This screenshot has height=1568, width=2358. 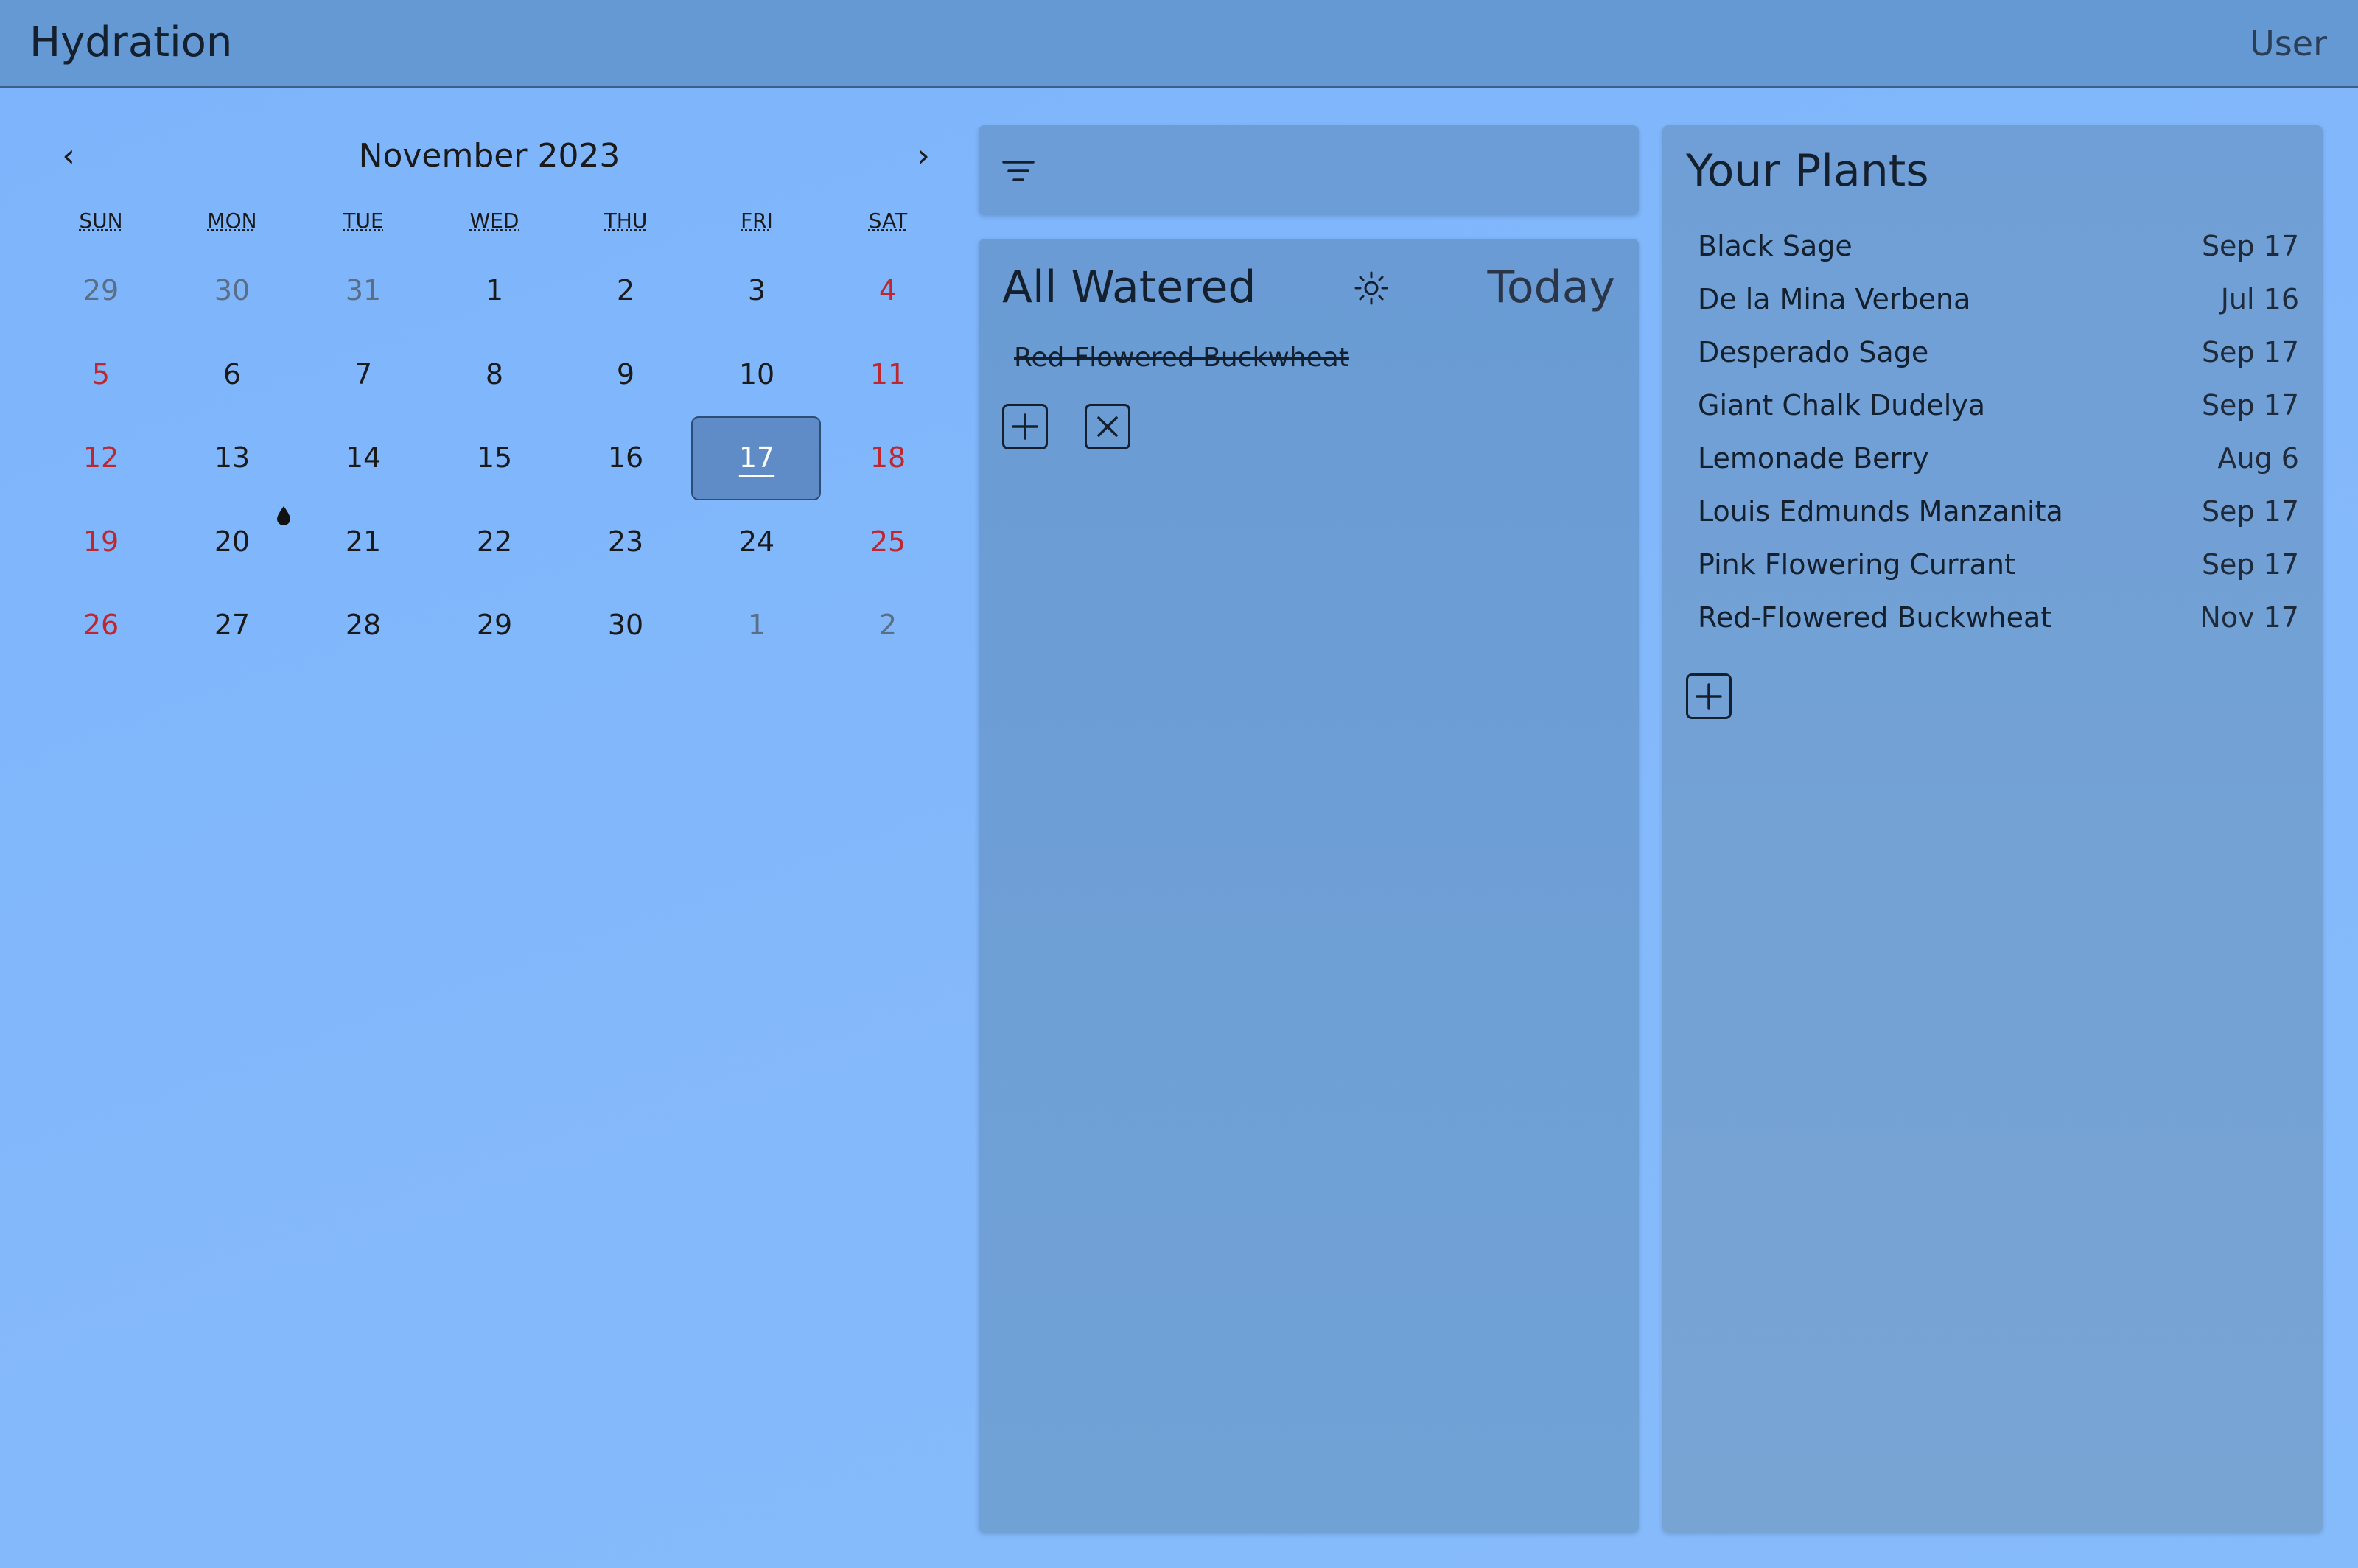 What do you see at coordinates (1813, 352) in the screenshot?
I see `plant-name: Desperado Sage` at bounding box center [1813, 352].